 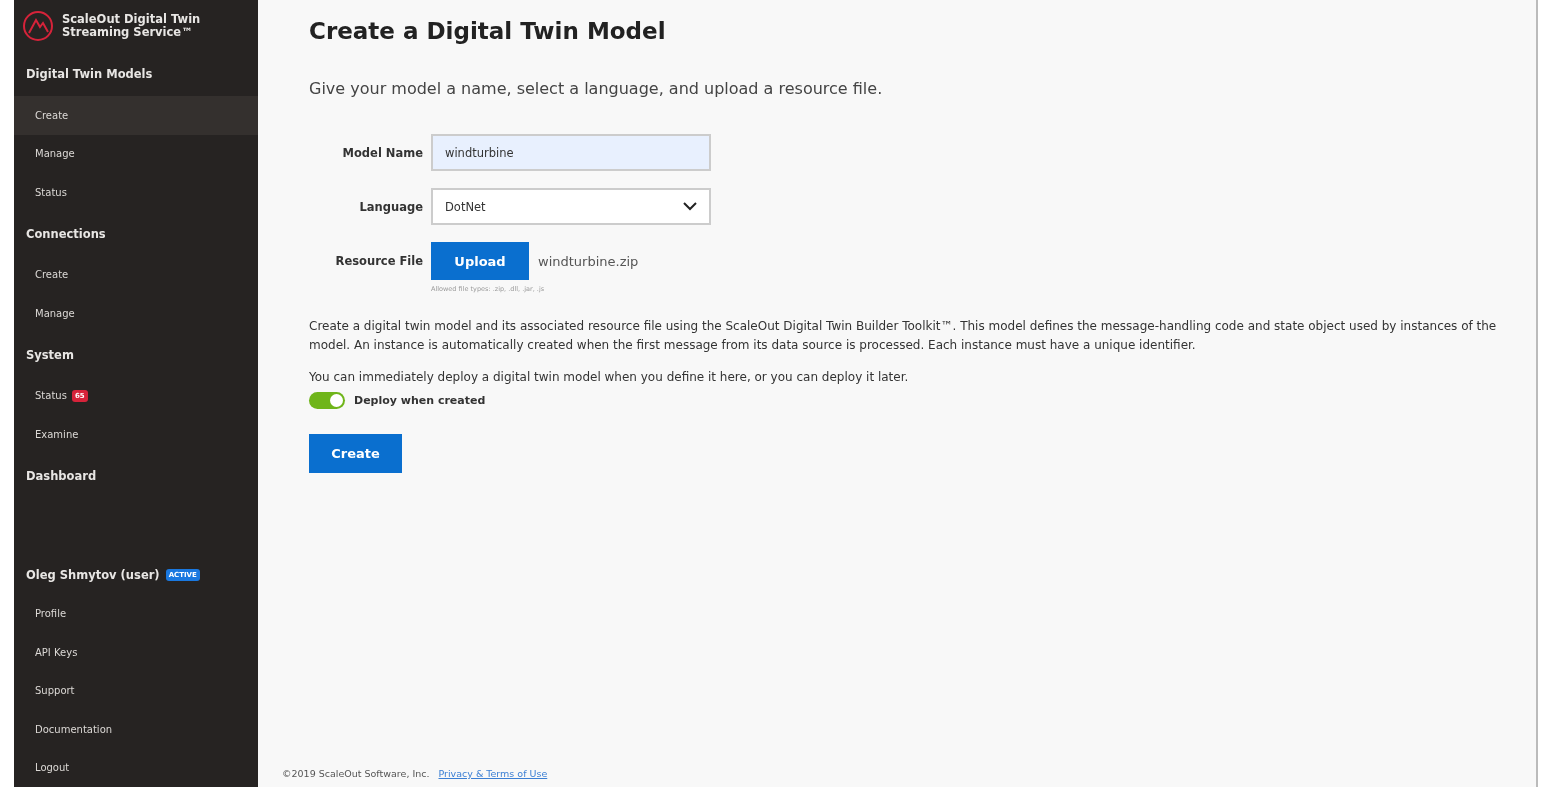 I want to click on create-button: Create, so click(x=355, y=453).